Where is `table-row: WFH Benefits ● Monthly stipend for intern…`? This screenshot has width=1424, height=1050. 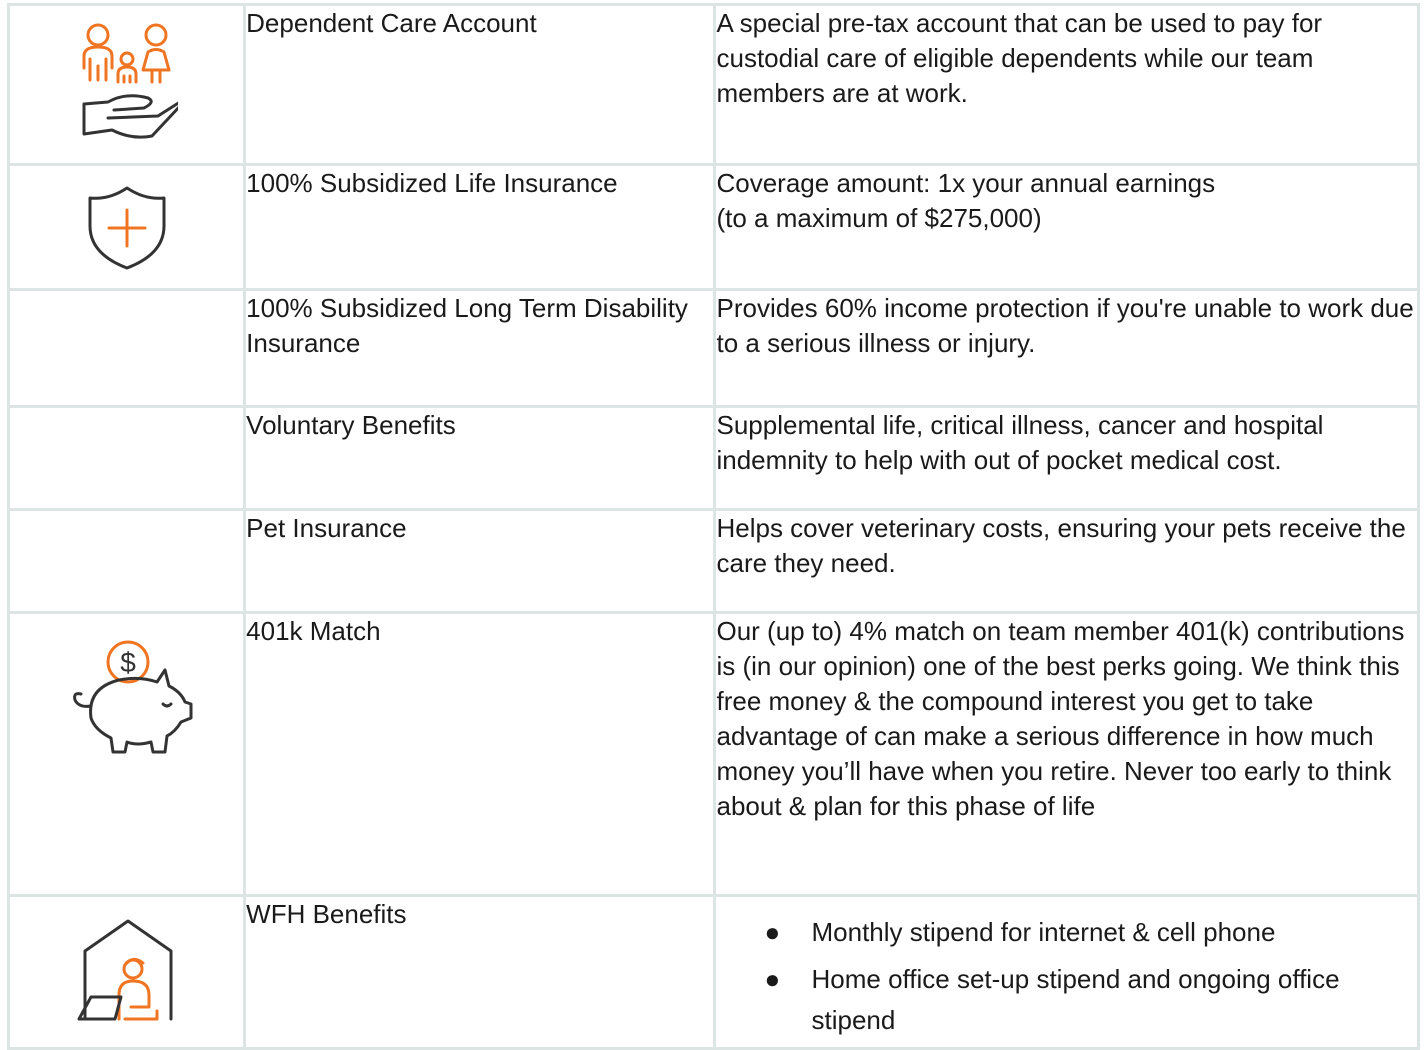 table-row: WFH Benefits ● Monthly stipend for intern… is located at coordinates (713, 972).